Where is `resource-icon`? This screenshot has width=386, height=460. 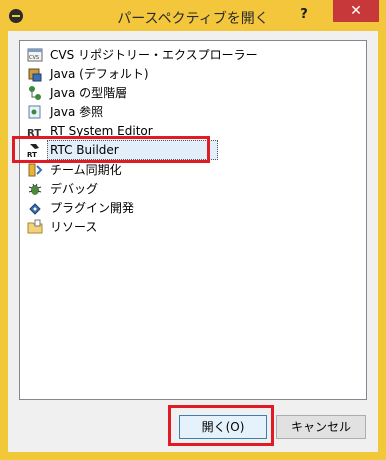
resource-icon is located at coordinates (35, 227).